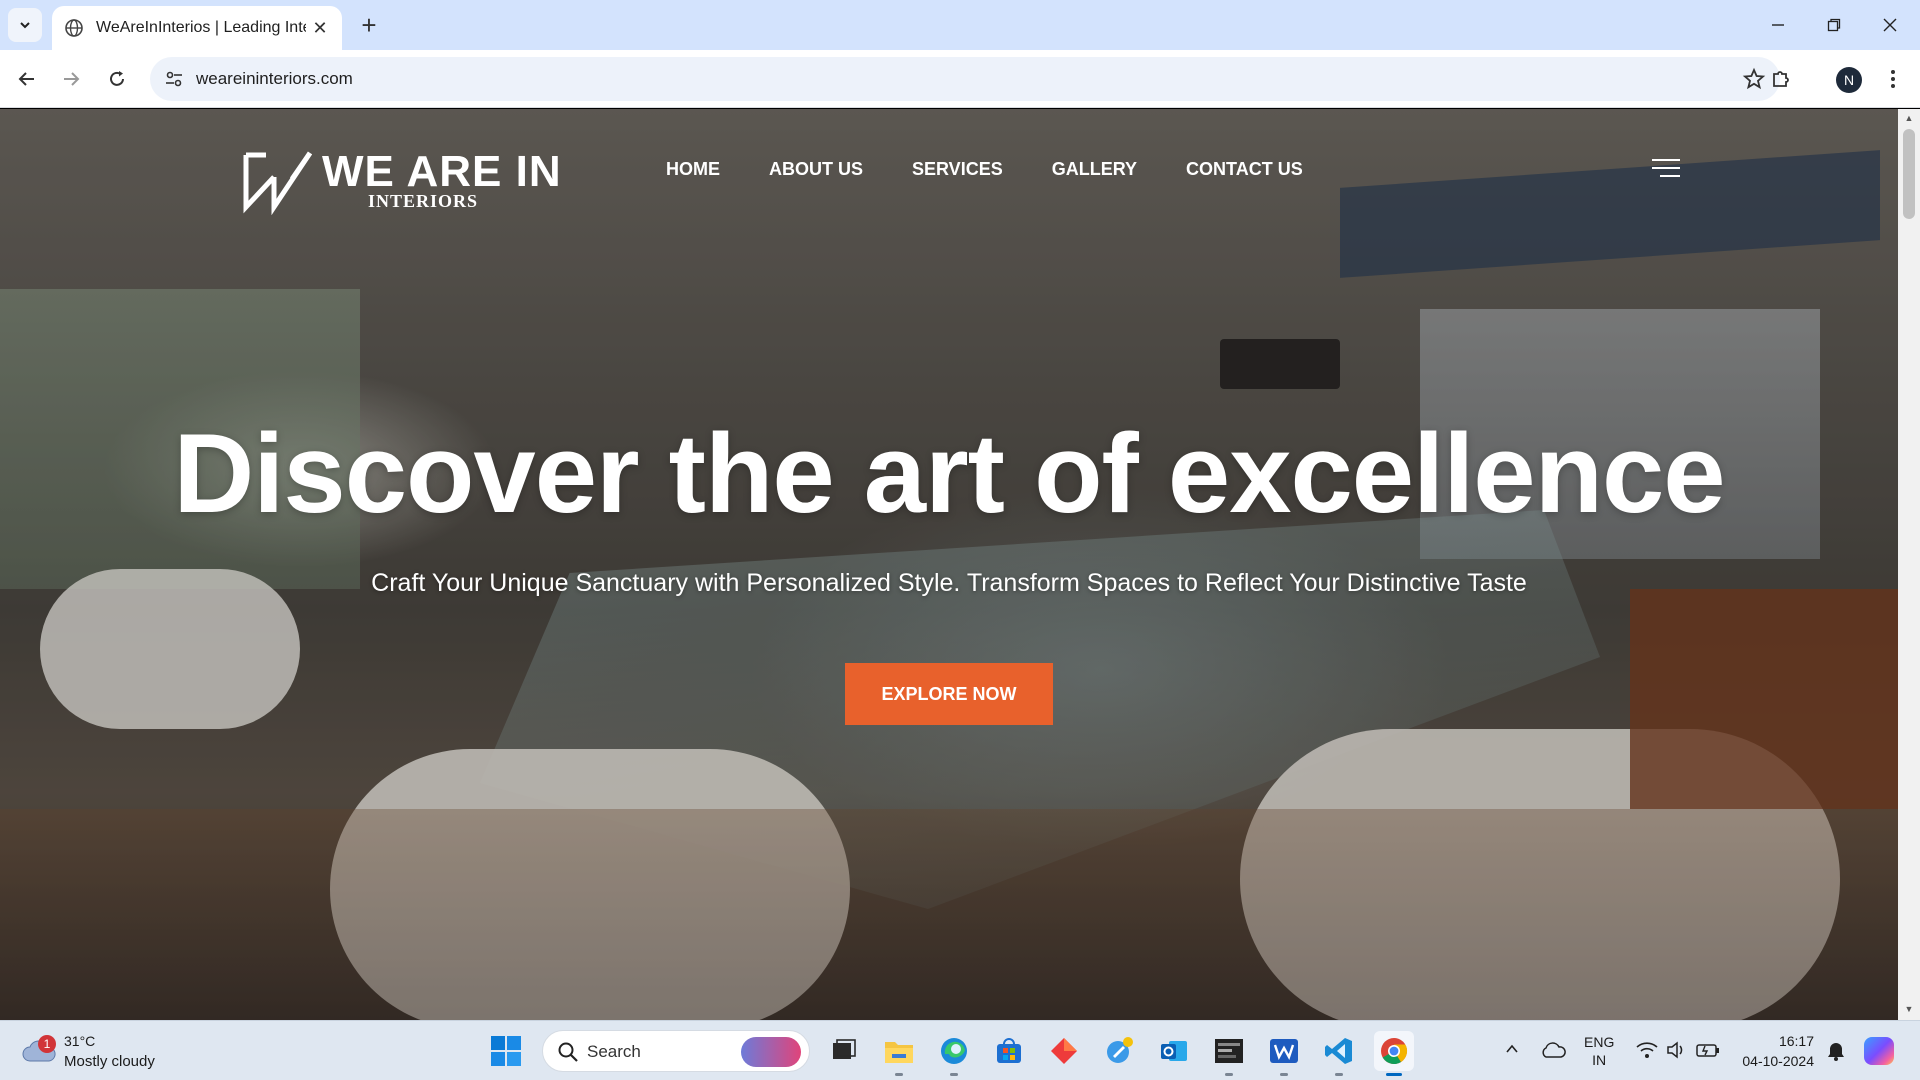 This screenshot has height=1080, width=1920. I want to click on close-icon, so click(1890, 25).